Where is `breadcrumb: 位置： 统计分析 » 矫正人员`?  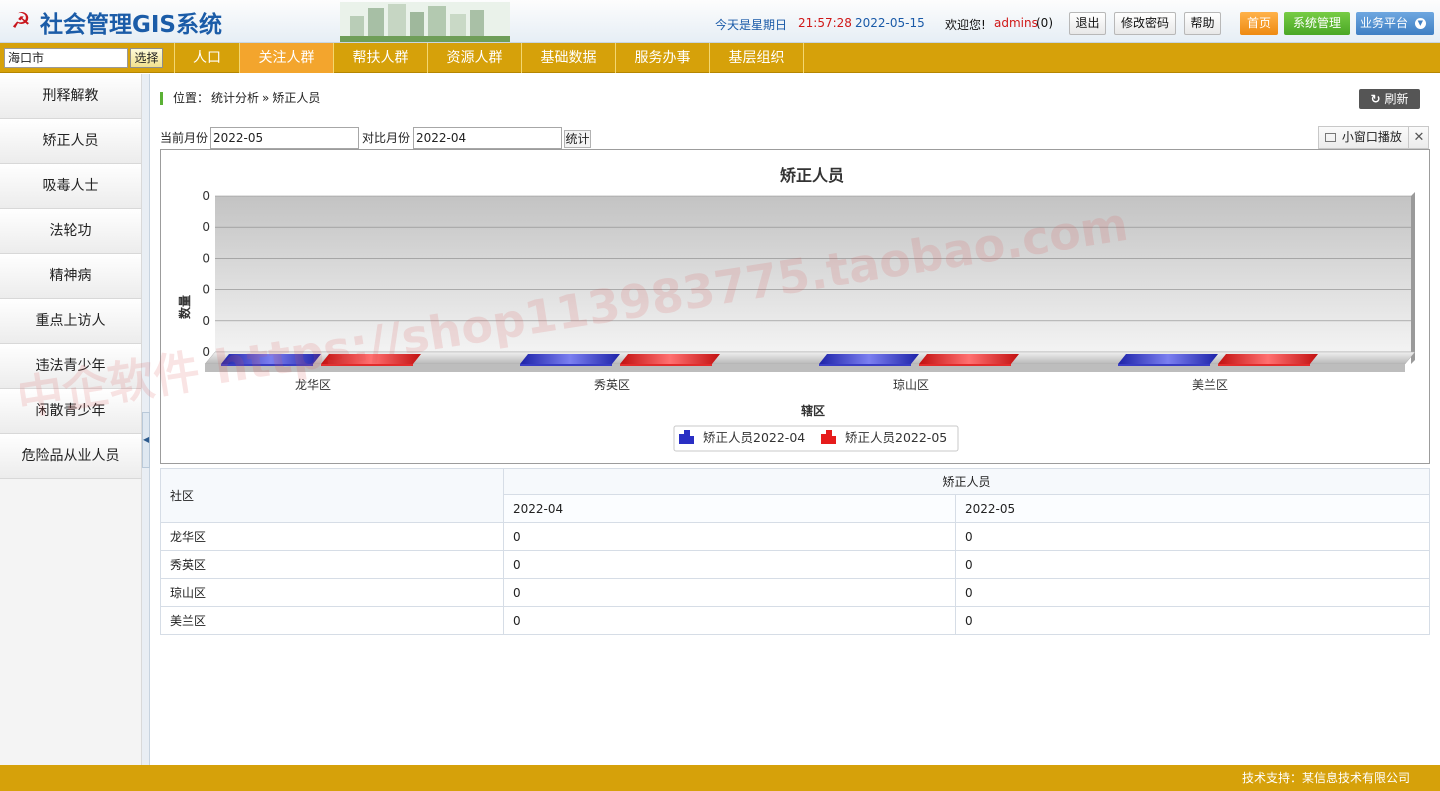
breadcrumb: 位置： 统计分析 » 矫正人员 is located at coordinates (240, 98).